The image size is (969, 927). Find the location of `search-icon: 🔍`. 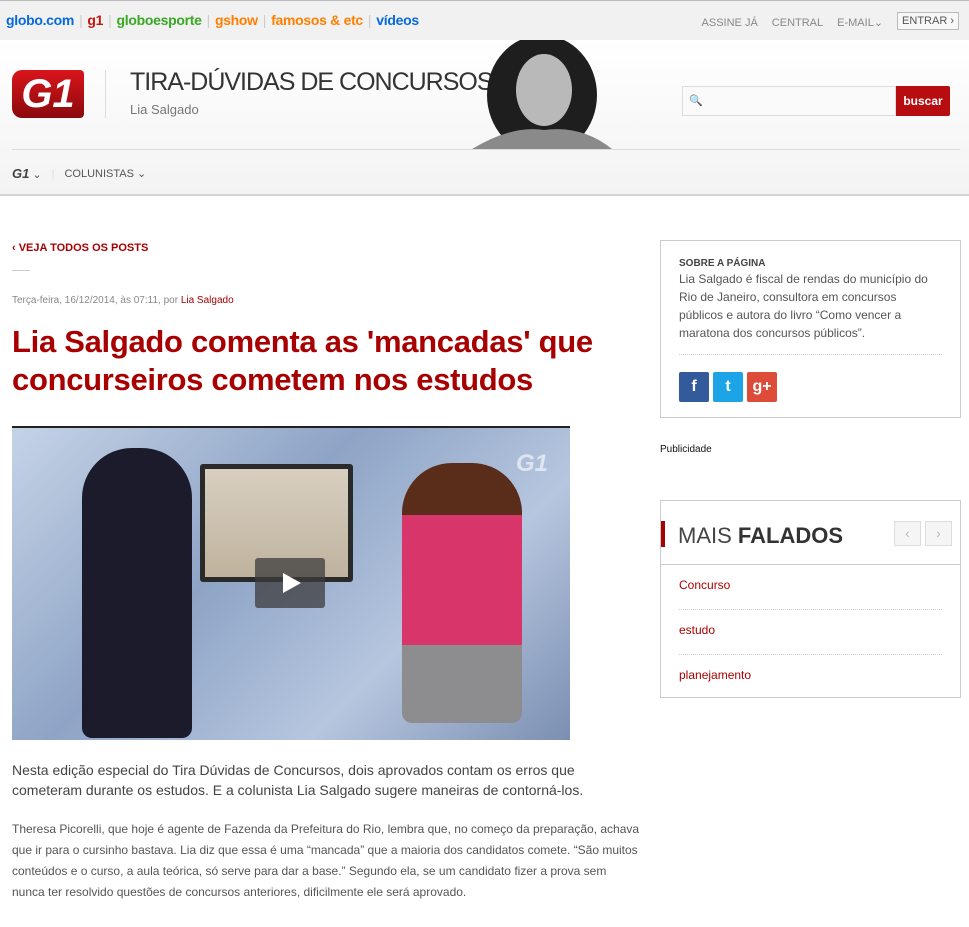

search-icon: 🔍 is located at coordinates (696, 101).